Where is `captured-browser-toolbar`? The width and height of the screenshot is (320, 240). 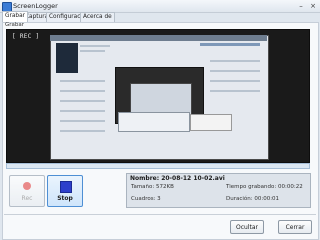 captured-browser-toolbar is located at coordinates (158, 38).